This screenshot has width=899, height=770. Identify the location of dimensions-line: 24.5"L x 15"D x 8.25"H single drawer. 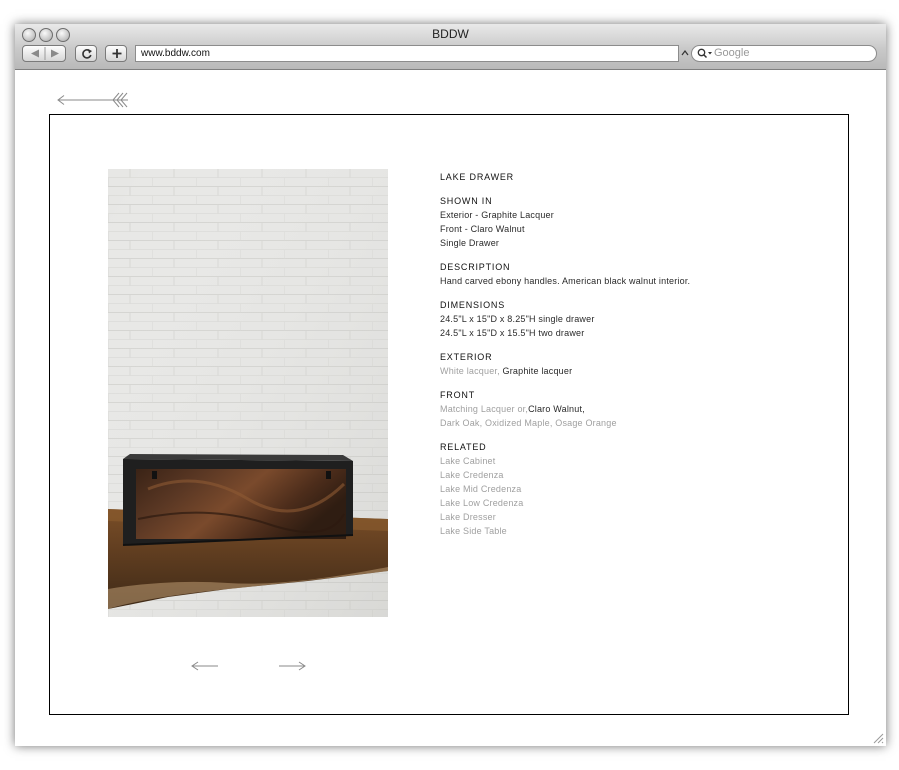
(517, 319).